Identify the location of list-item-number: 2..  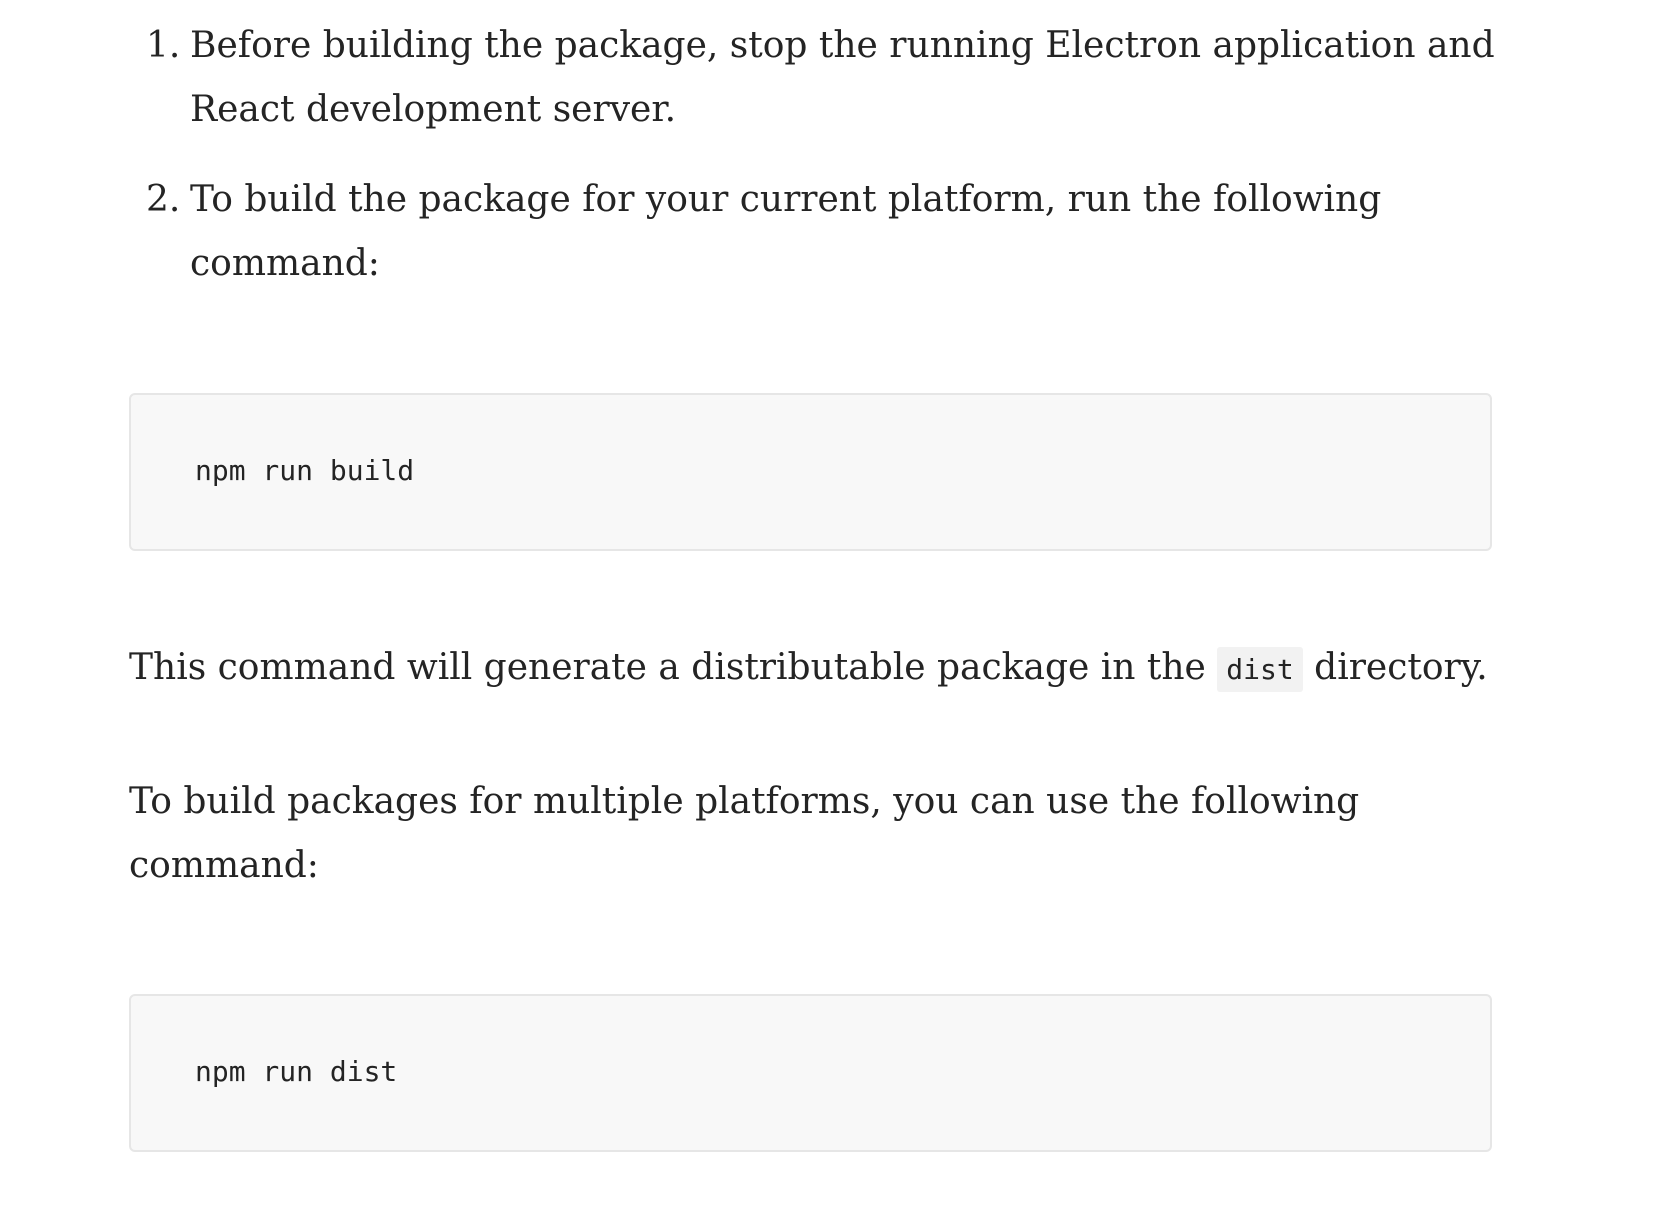
(163, 199).